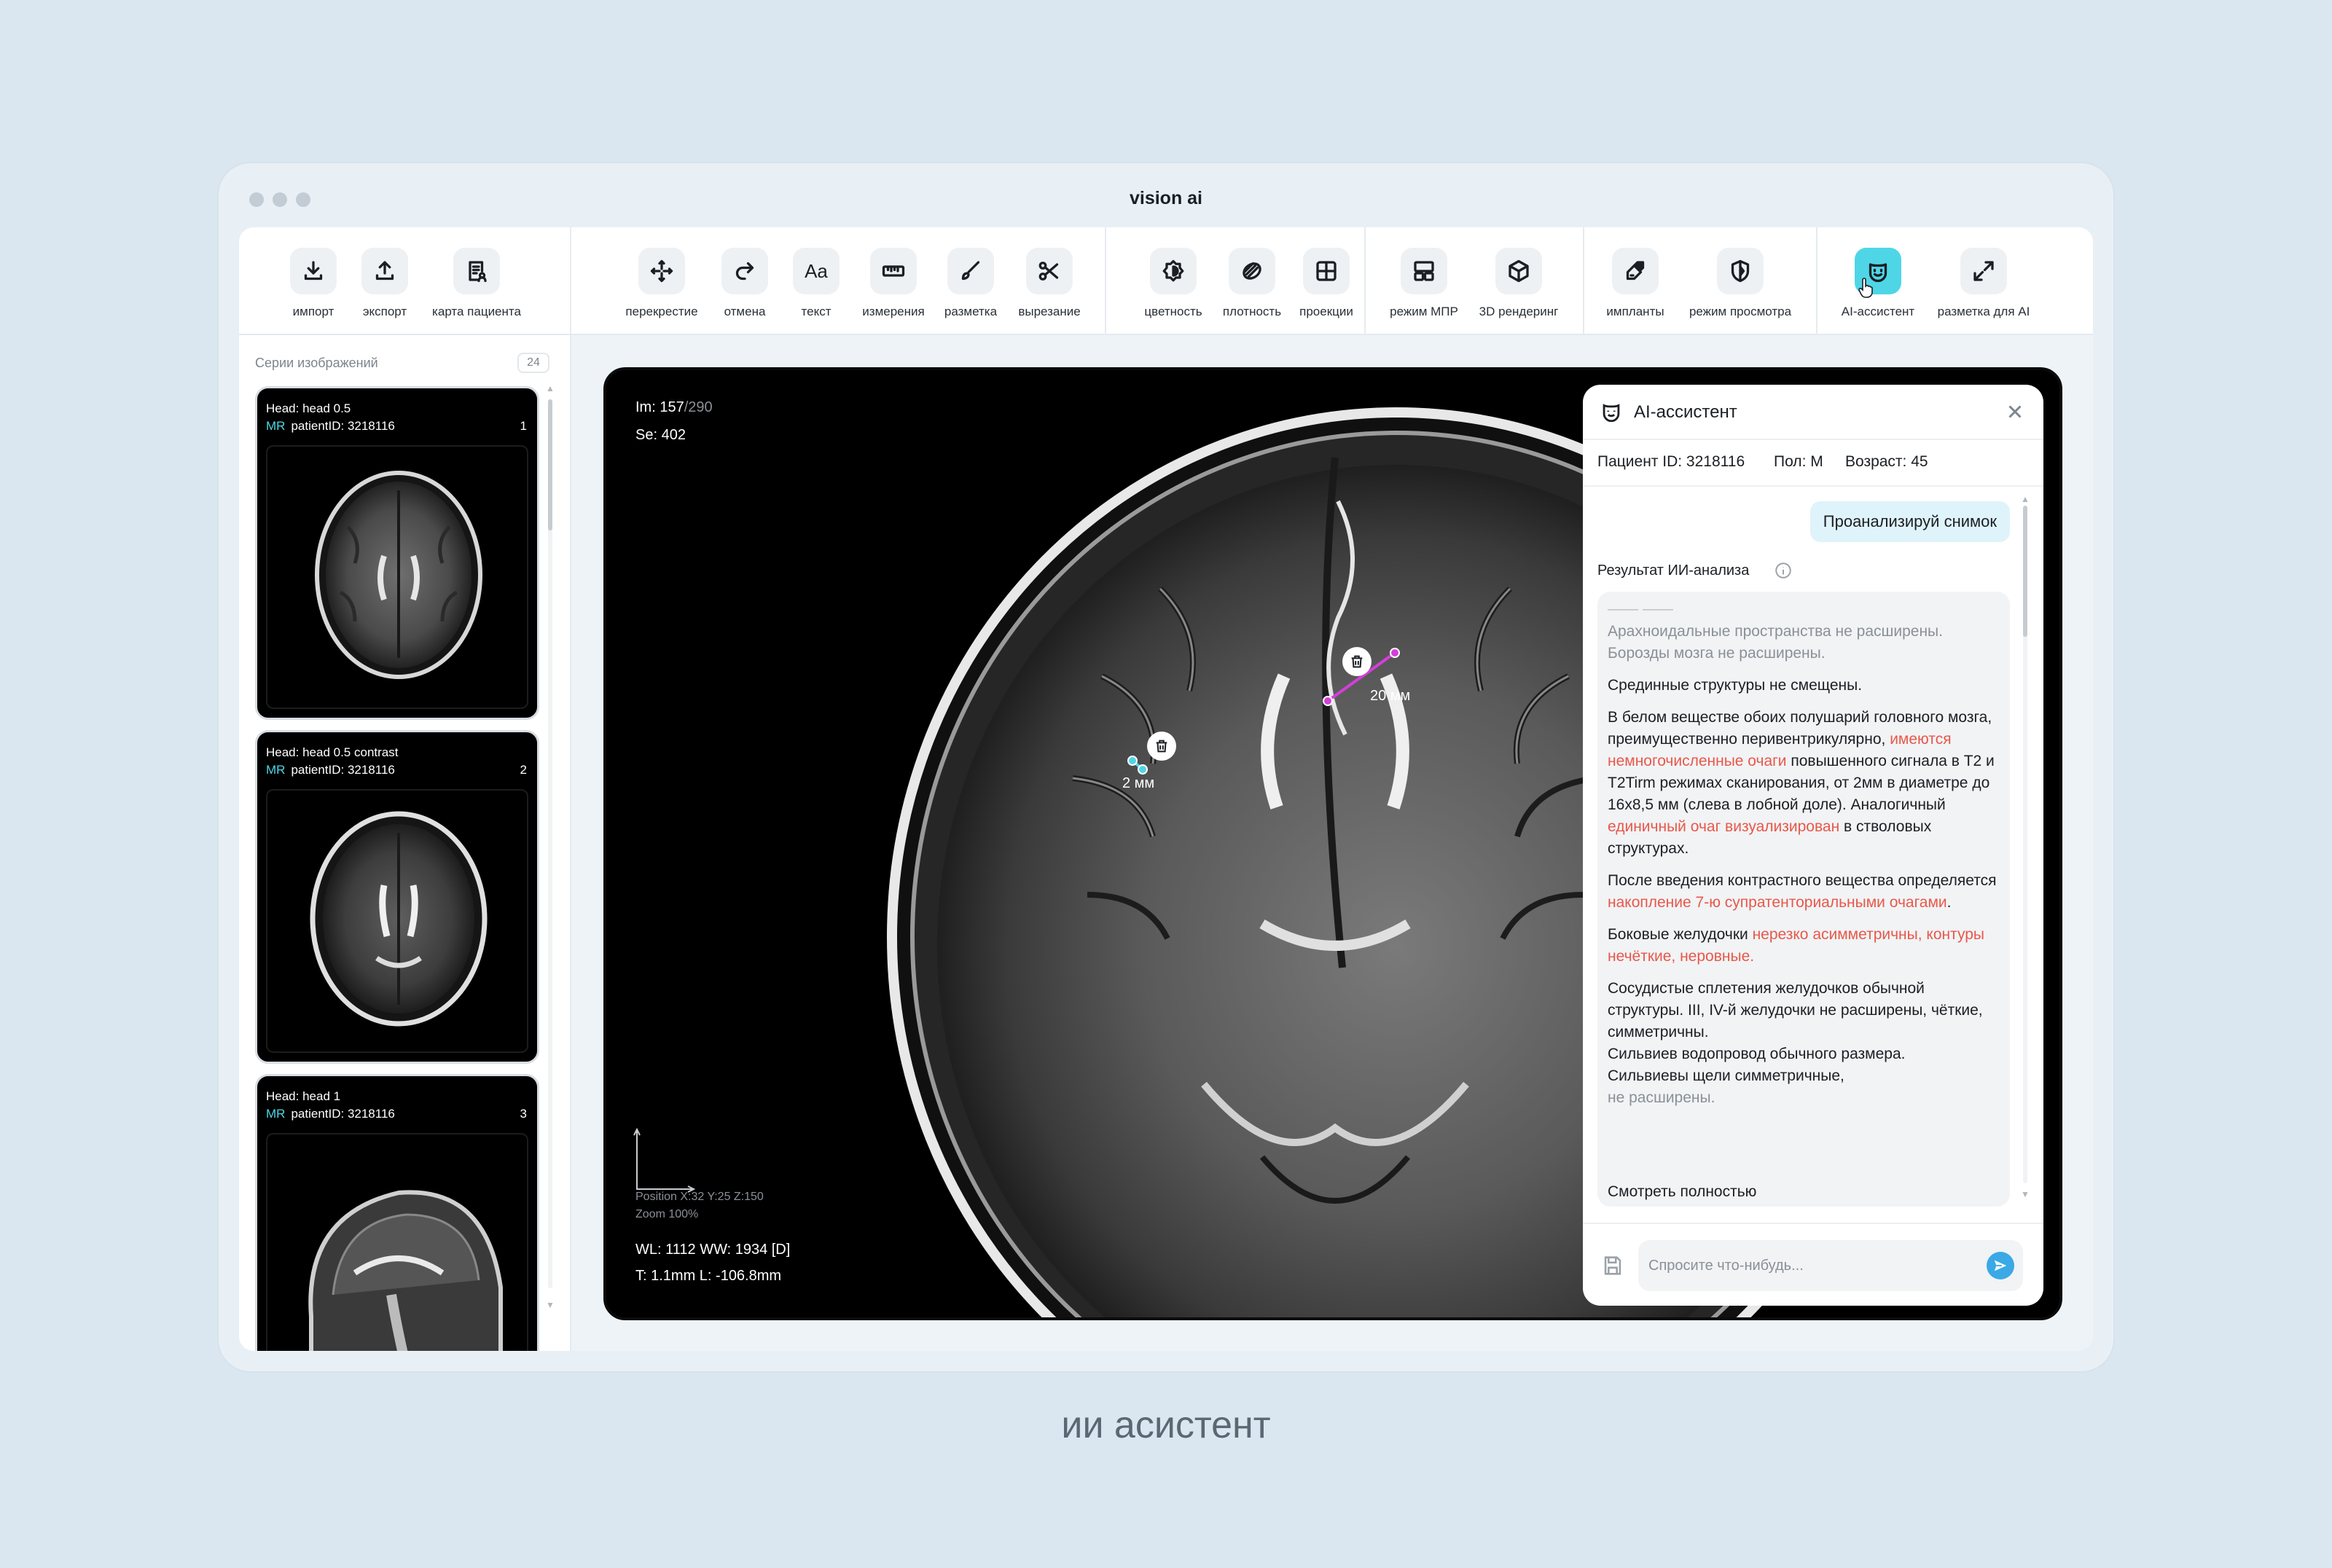  I want to click on result-cut-text: —— ——, so click(1640, 607).